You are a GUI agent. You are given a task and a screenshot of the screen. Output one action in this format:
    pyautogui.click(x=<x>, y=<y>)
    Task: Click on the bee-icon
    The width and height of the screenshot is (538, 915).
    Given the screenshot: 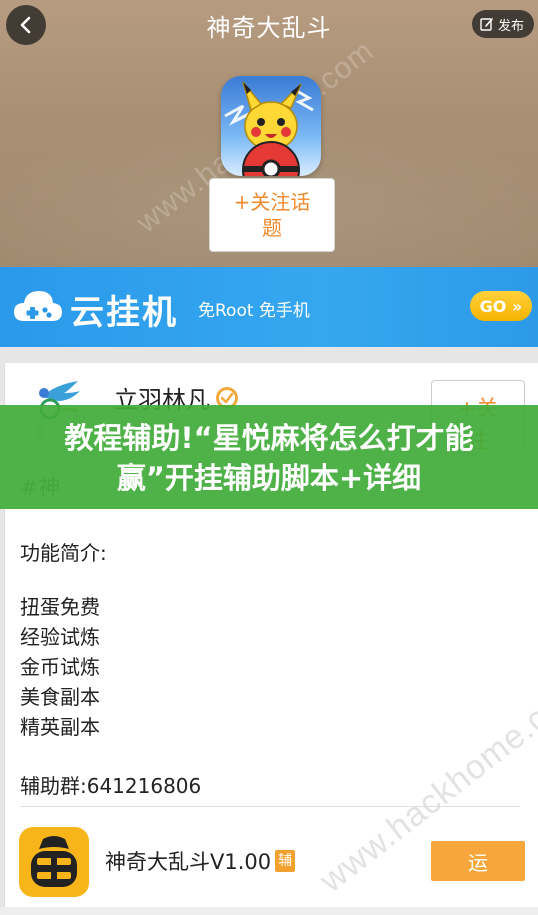 What is the action you would take?
    pyautogui.click(x=54, y=861)
    